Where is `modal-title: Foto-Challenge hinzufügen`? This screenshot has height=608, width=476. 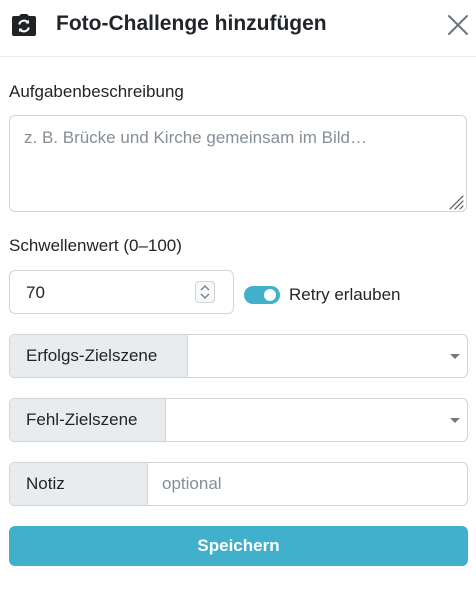 modal-title: Foto-Challenge hinzufügen is located at coordinates (191, 23).